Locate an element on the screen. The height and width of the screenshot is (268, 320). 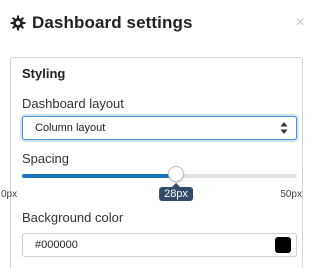
section-title: Styling is located at coordinates (44, 73).